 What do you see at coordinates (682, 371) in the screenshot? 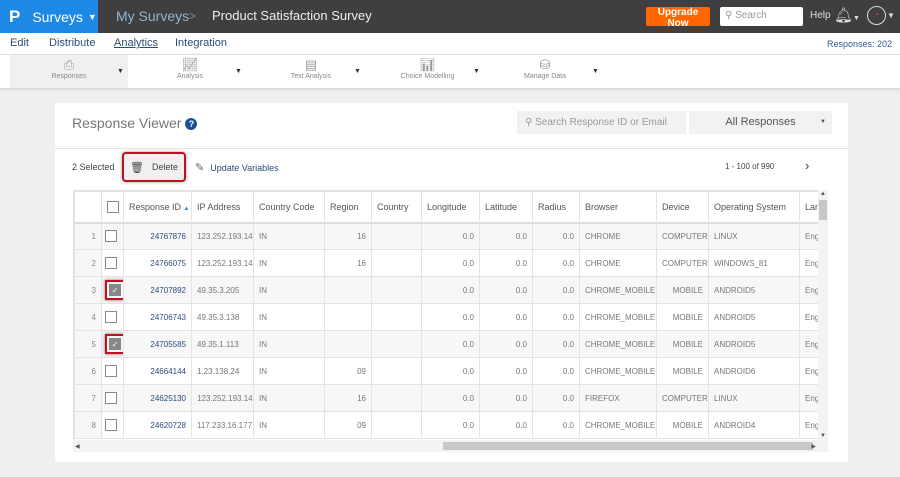
I see `table-cell: MOBILE` at bounding box center [682, 371].